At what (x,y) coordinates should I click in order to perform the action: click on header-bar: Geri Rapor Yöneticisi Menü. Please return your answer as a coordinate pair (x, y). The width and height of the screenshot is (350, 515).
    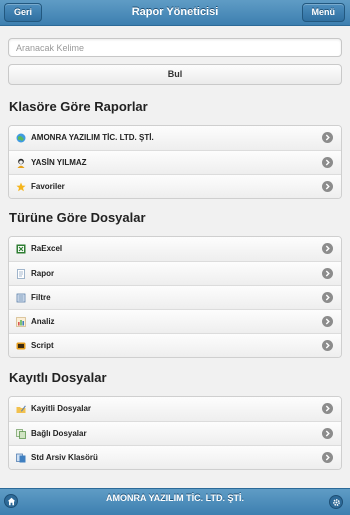
    Looking at the image, I should click on (175, 13).